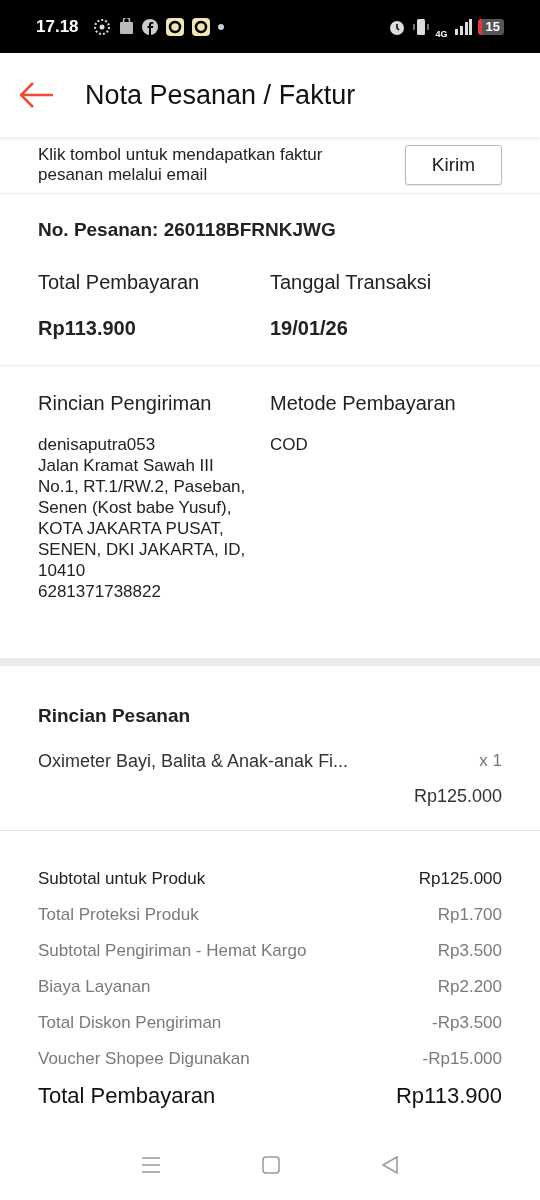 This screenshot has width=540, height=1200. Describe the element at coordinates (97, 444) in the screenshot. I see `shipping-address-line: denisaputra053` at that location.